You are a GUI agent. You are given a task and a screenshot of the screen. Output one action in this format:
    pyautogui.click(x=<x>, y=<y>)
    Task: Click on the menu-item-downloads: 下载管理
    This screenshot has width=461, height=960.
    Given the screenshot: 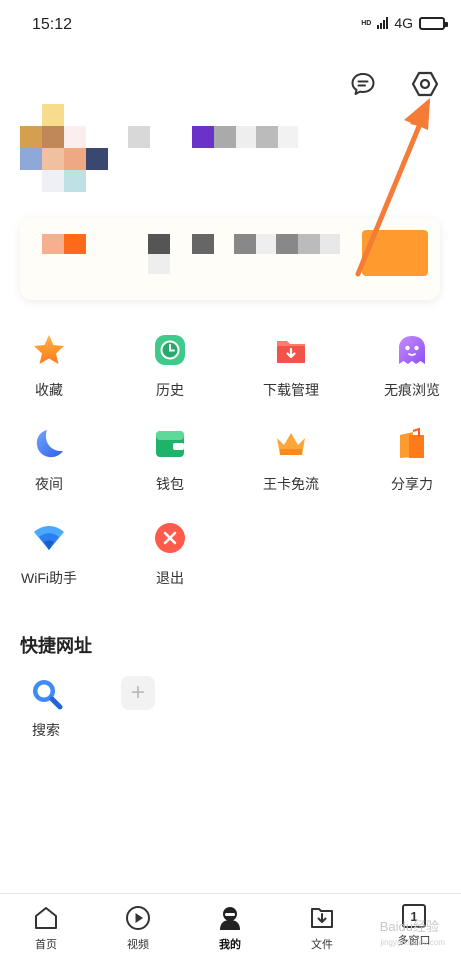 What is the action you would take?
    pyautogui.click(x=291, y=366)
    